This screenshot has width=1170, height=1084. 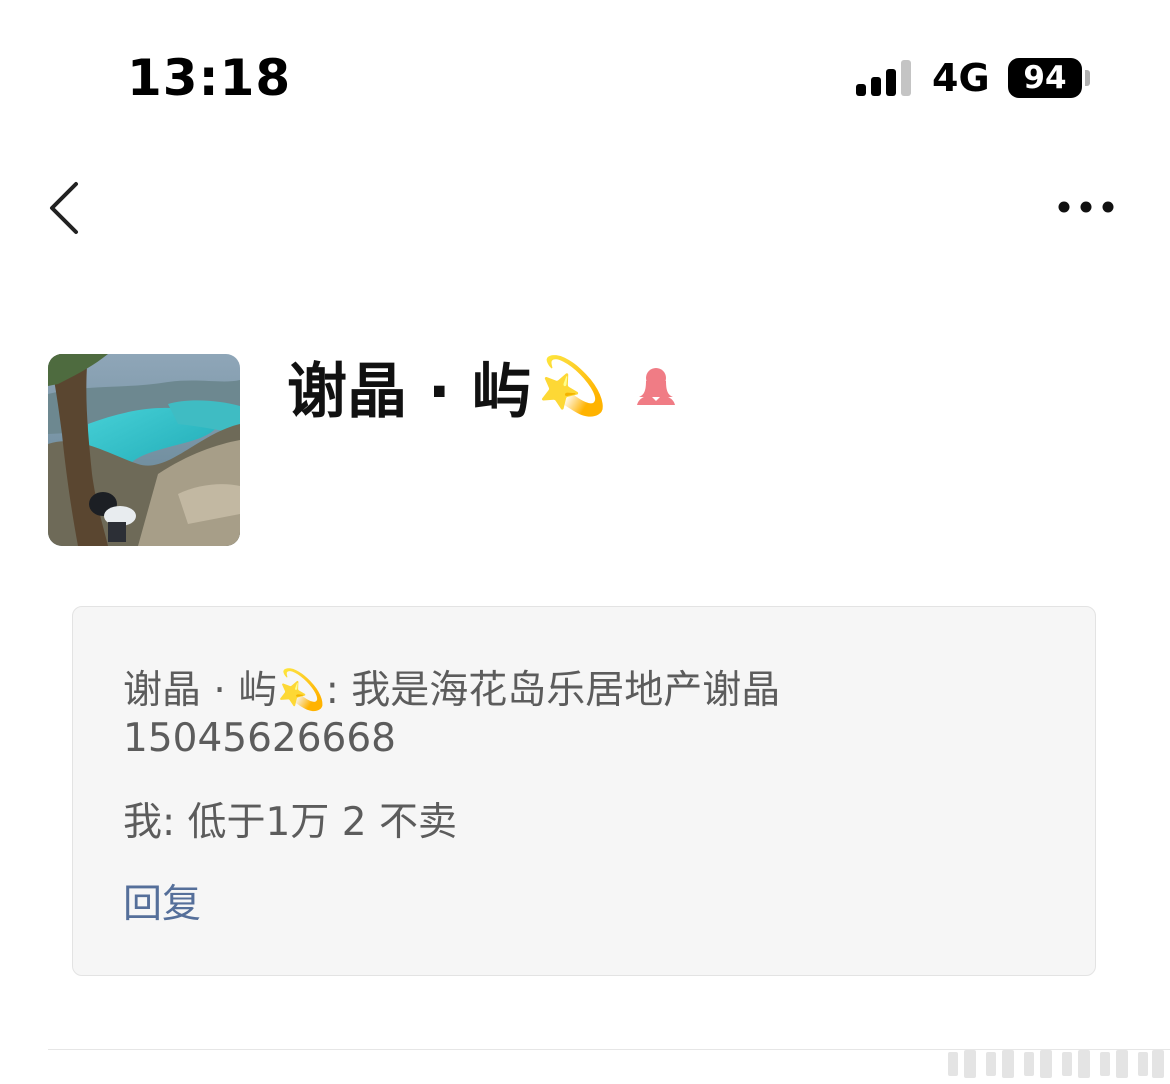 What do you see at coordinates (144, 450) in the screenshot?
I see `avatar` at bounding box center [144, 450].